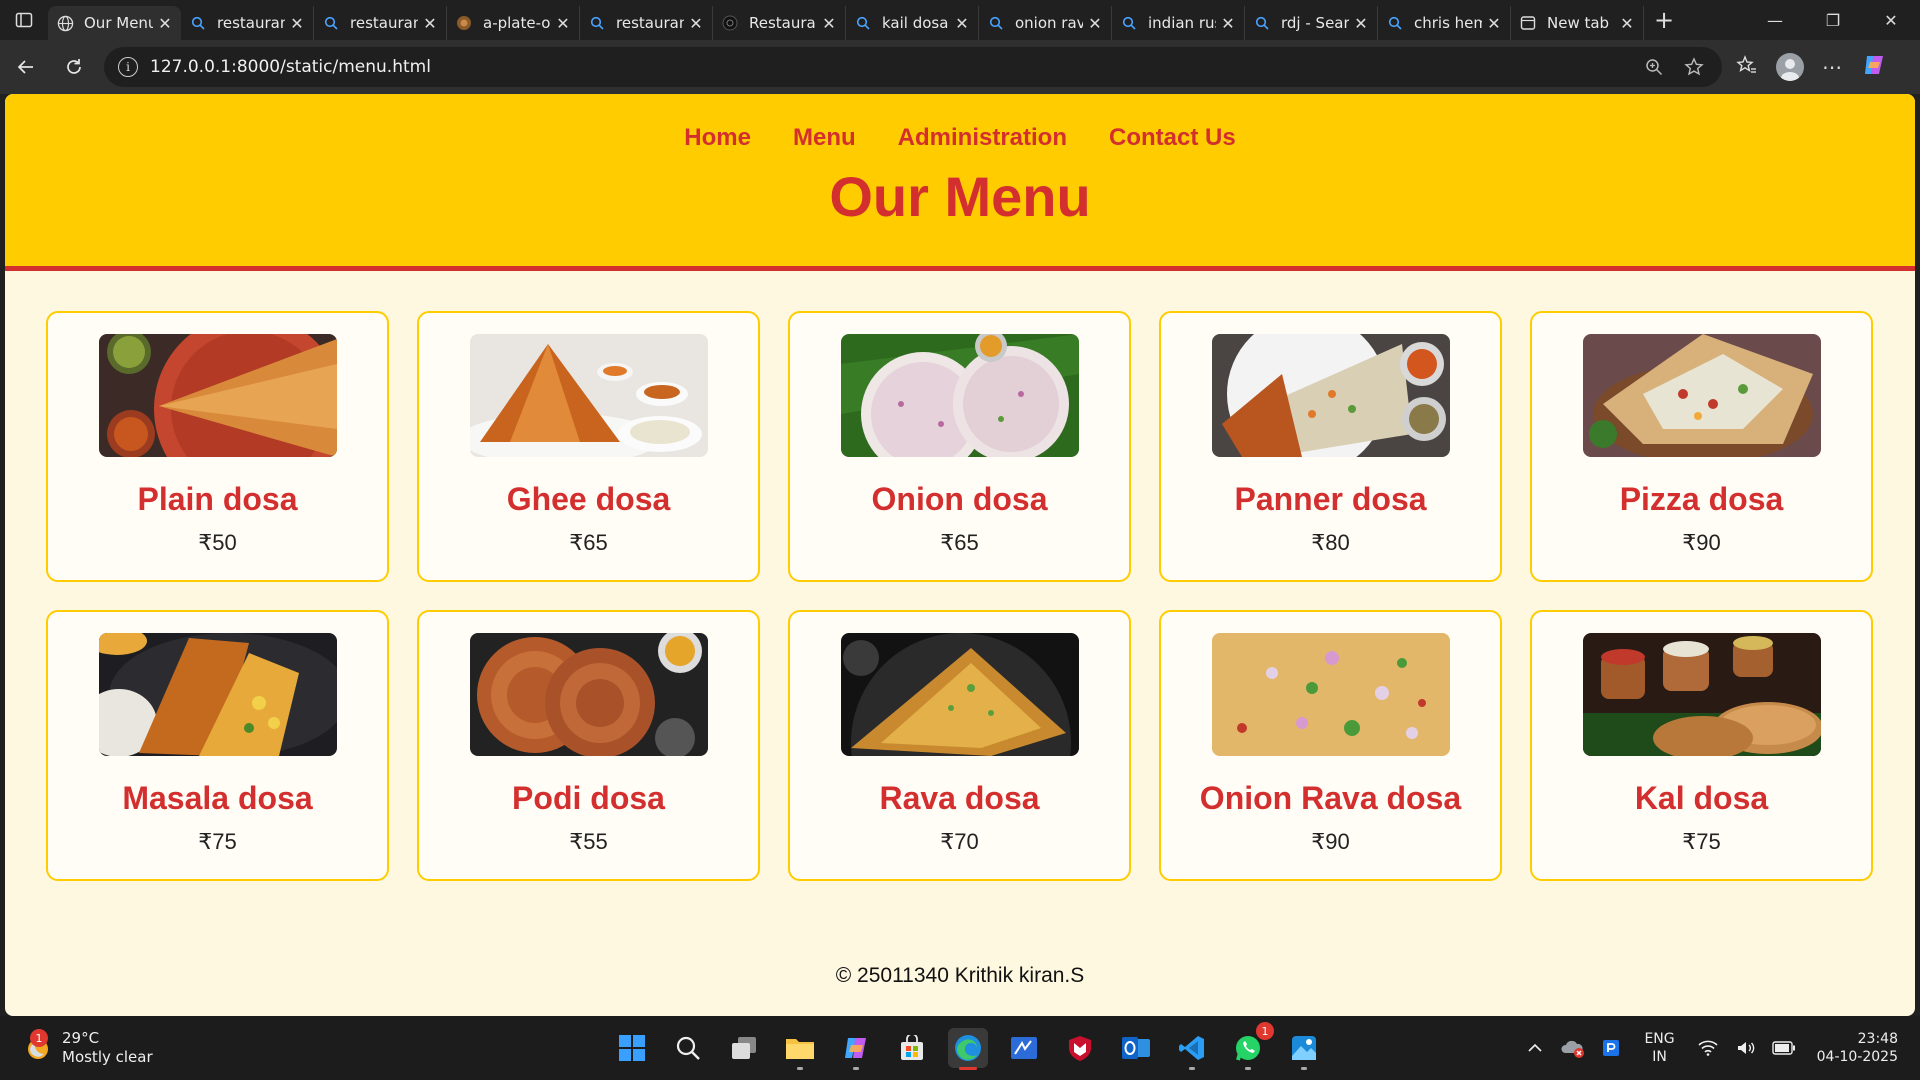 The image size is (1920, 1080). Describe the element at coordinates (1045, 23) in the screenshot. I see `tab-search: onion rava ✕` at that location.